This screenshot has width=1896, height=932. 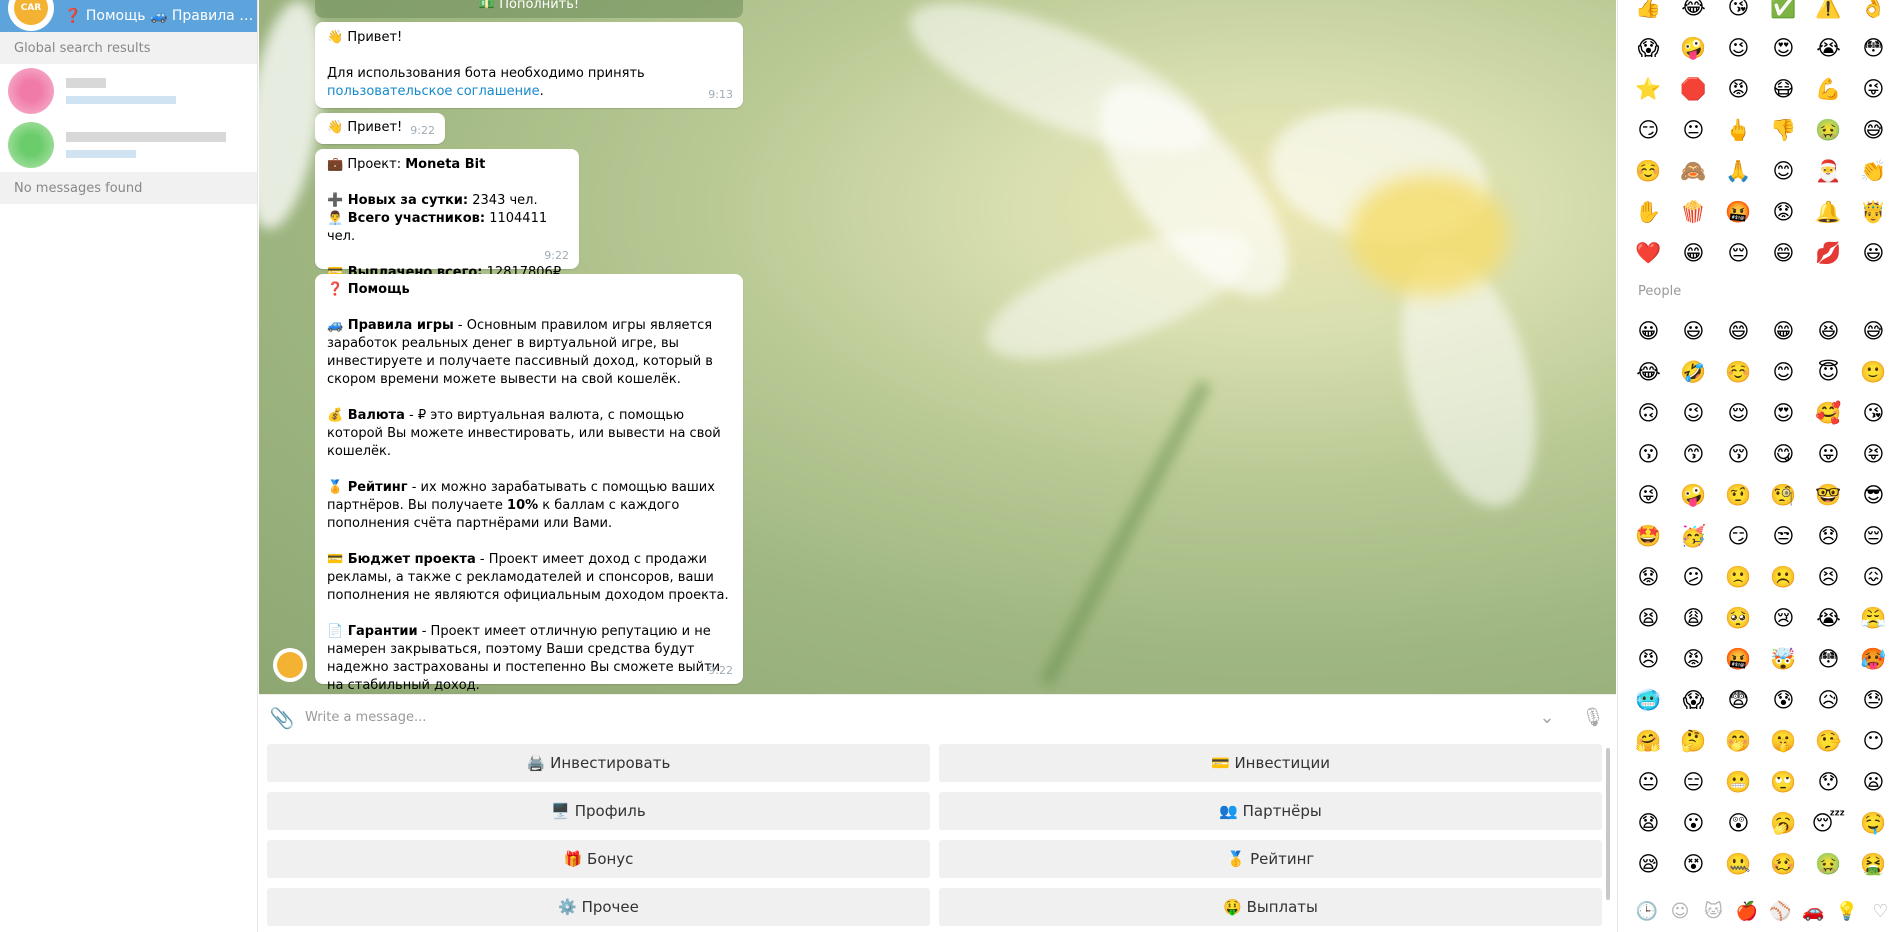 What do you see at coordinates (1738, 212) in the screenshot?
I see `emoji-item: 🤬` at bounding box center [1738, 212].